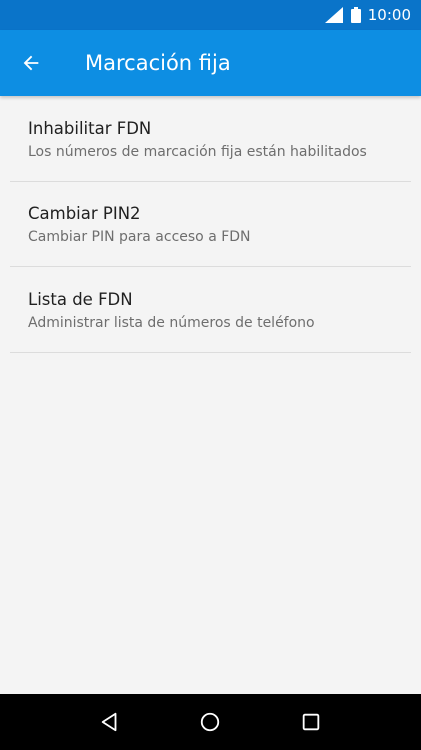 The image size is (421, 750). What do you see at coordinates (171, 322) in the screenshot?
I see `setting-item-summary: Administrar lista de números de teléfono` at bounding box center [171, 322].